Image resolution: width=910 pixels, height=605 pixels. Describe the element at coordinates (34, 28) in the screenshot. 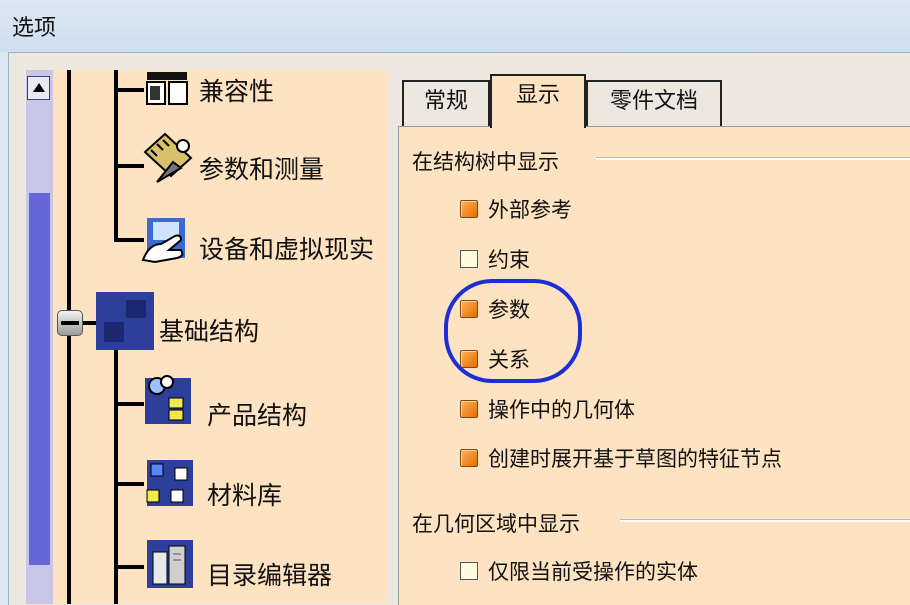

I see `window-title: 选项` at that location.